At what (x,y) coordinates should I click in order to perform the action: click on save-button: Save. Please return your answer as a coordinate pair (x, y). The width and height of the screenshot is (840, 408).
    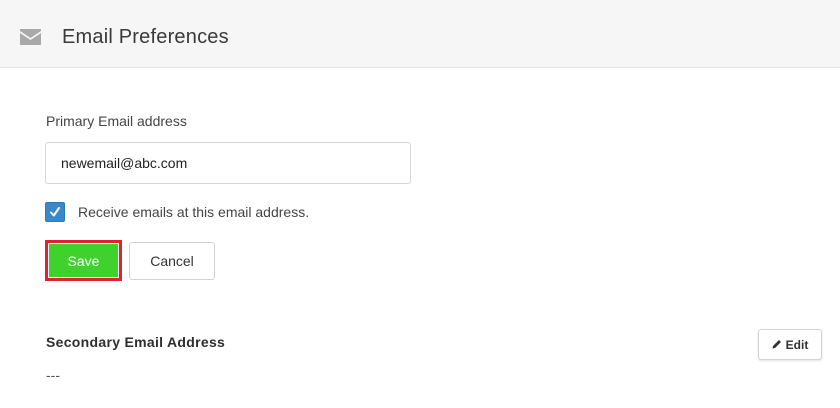
    Looking at the image, I should click on (83, 260).